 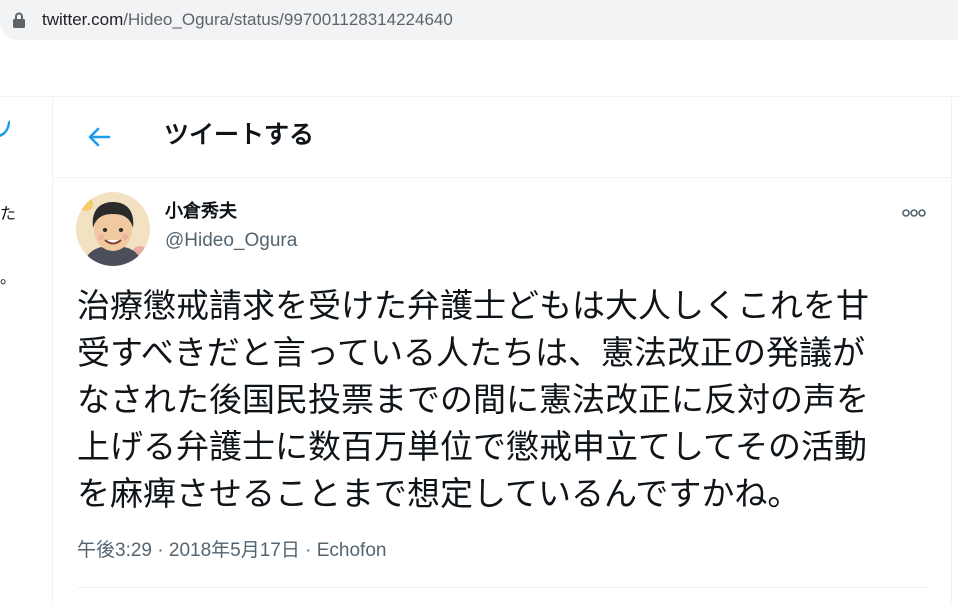 What do you see at coordinates (5, 129) in the screenshot?
I see `twitter-bird-icon` at bounding box center [5, 129].